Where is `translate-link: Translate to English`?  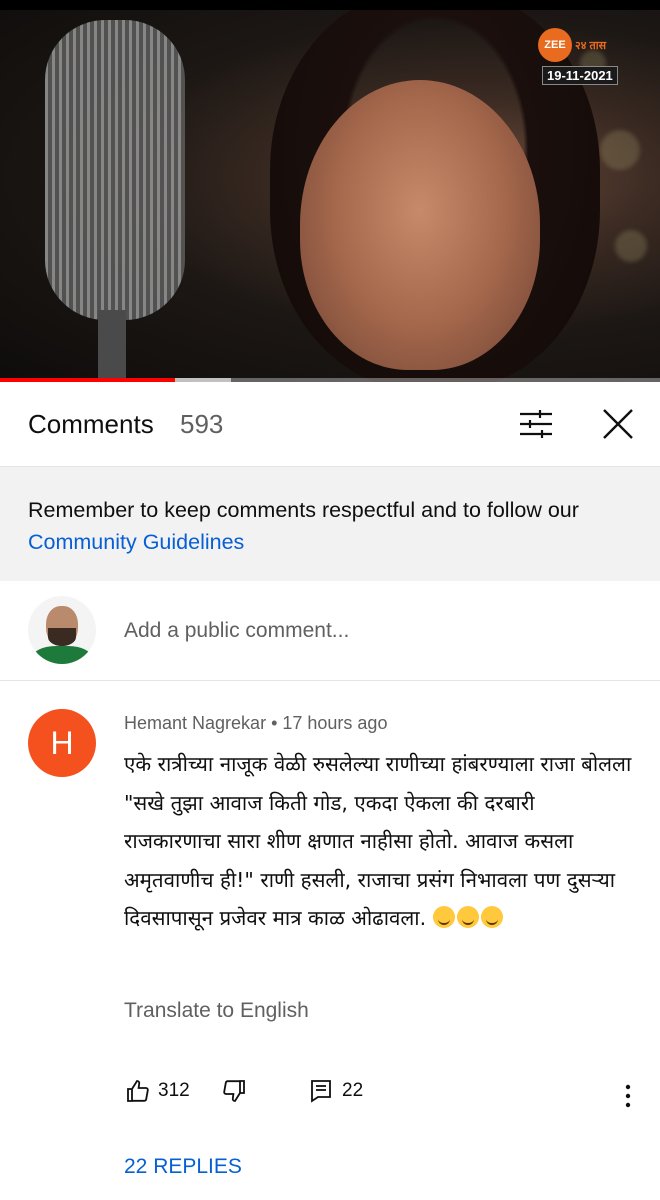
translate-link: Translate to English is located at coordinates (216, 1011).